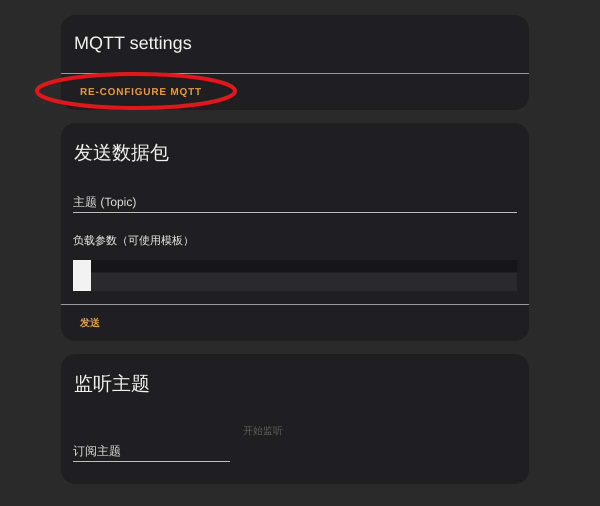 The height and width of the screenshot is (506, 600). I want to click on send-button: 发送, so click(90, 323).